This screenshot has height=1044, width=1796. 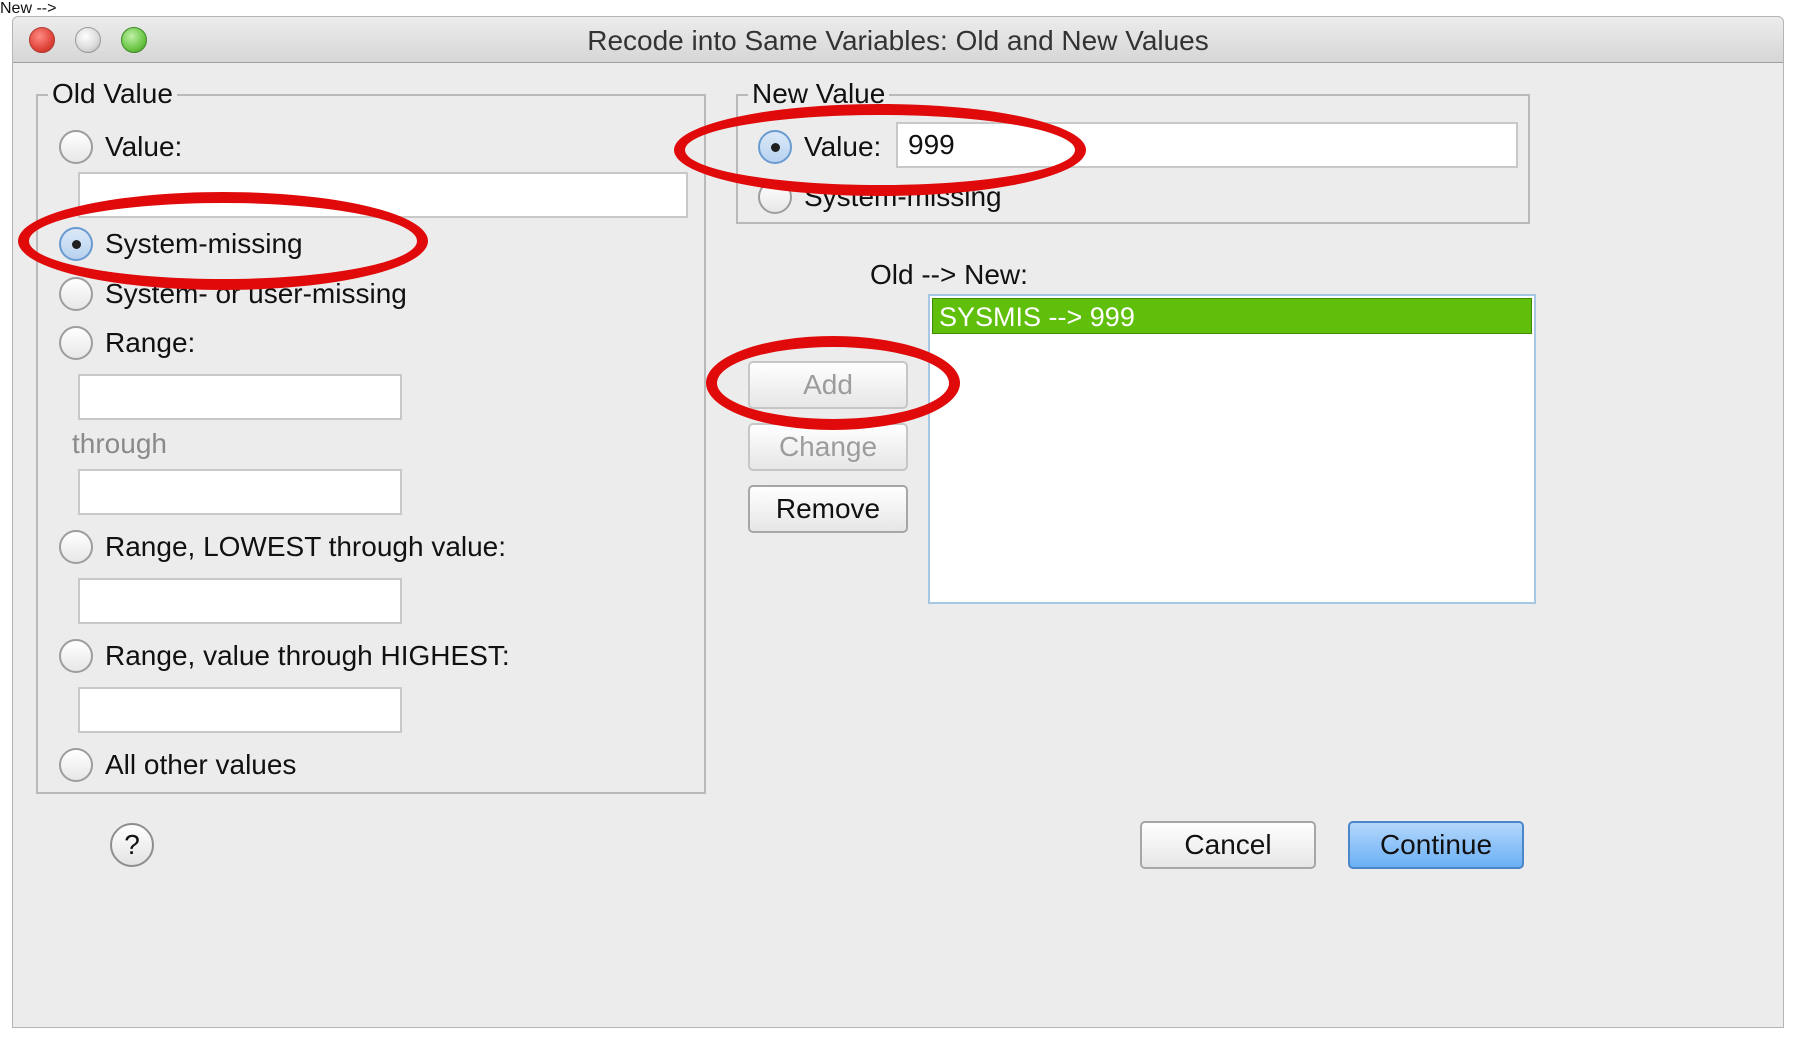 I want to click on old-range-highest-radio-row: Range, value through HIGHEST:, so click(x=284, y=656).